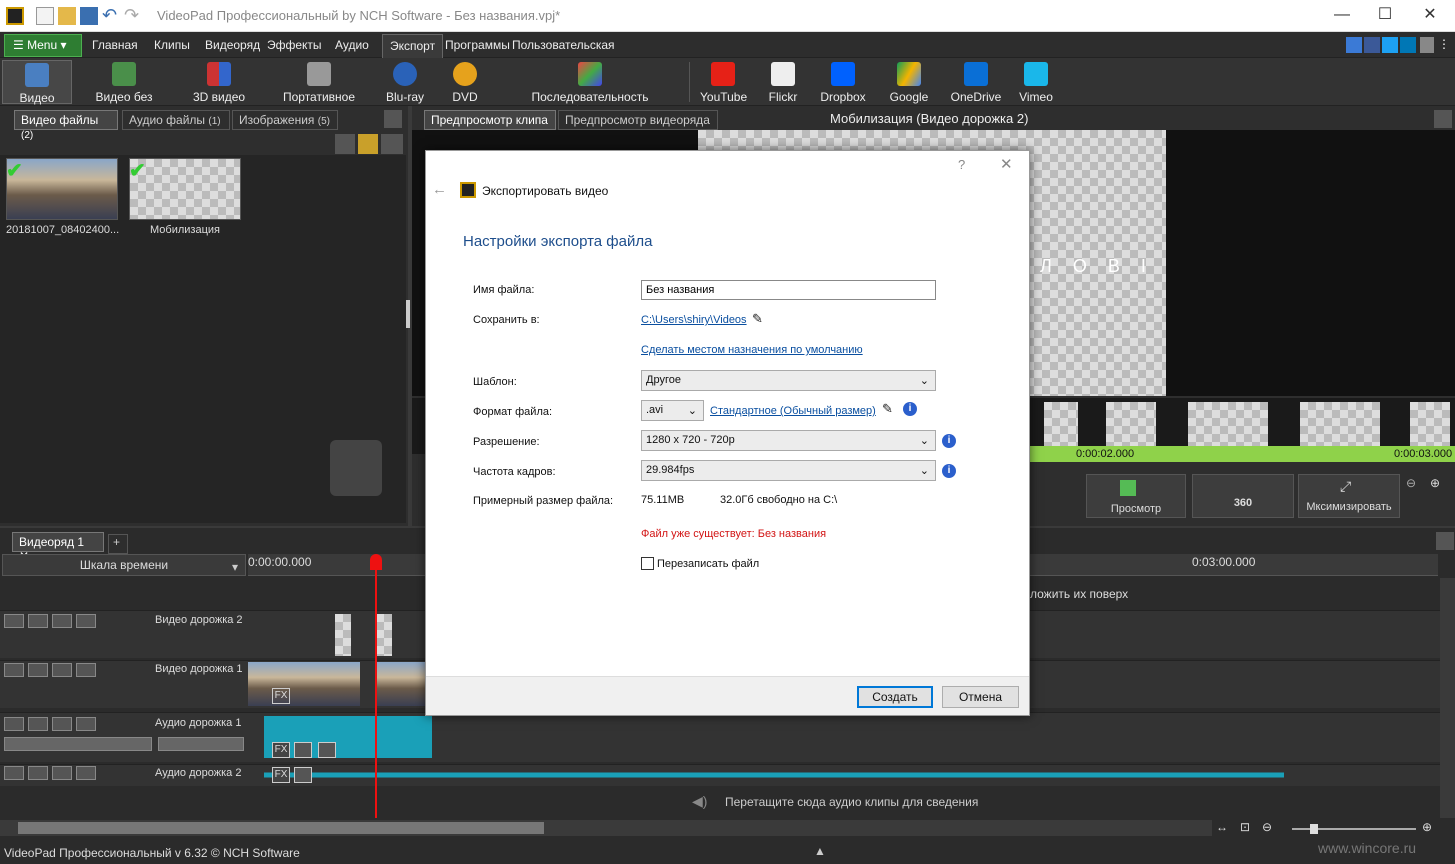 The height and width of the screenshot is (864, 1455). Describe the element at coordinates (788, 380) in the screenshot. I see `template-select: Другое ⌄` at that location.